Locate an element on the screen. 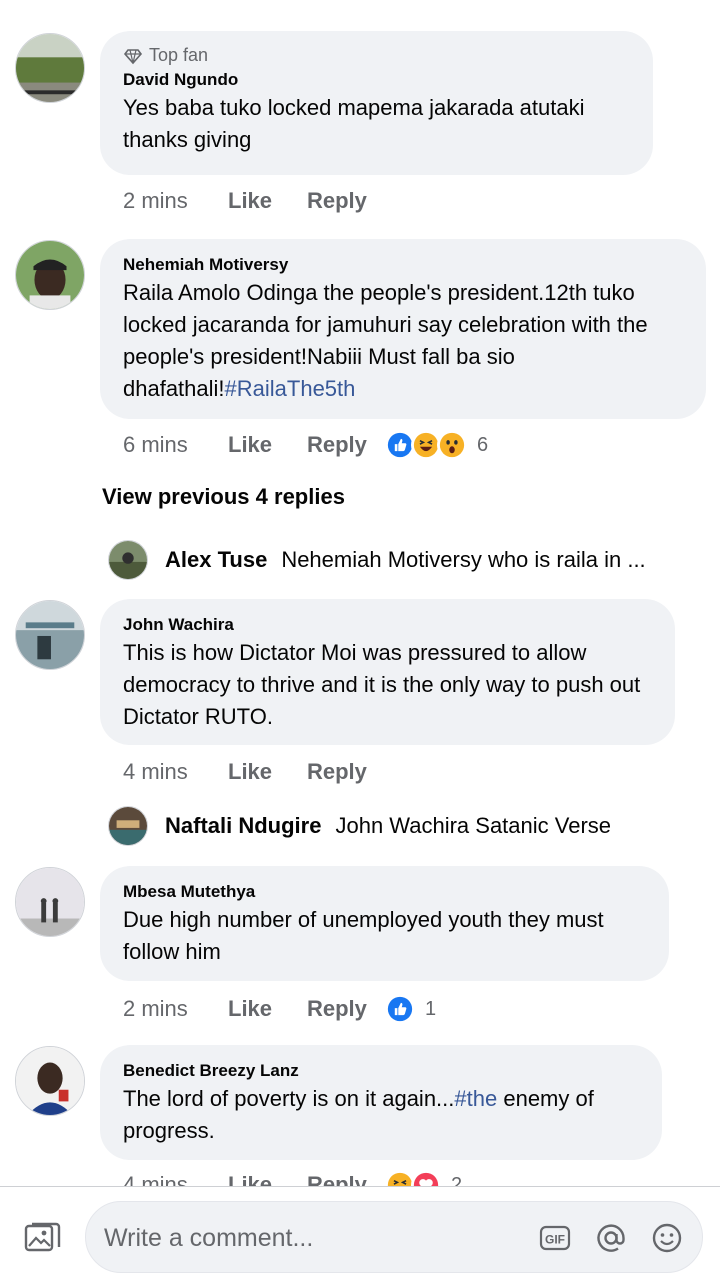 Image resolution: width=720 pixels, height=1285 pixels. reaction-summary: 1 is located at coordinates (410, 1009).